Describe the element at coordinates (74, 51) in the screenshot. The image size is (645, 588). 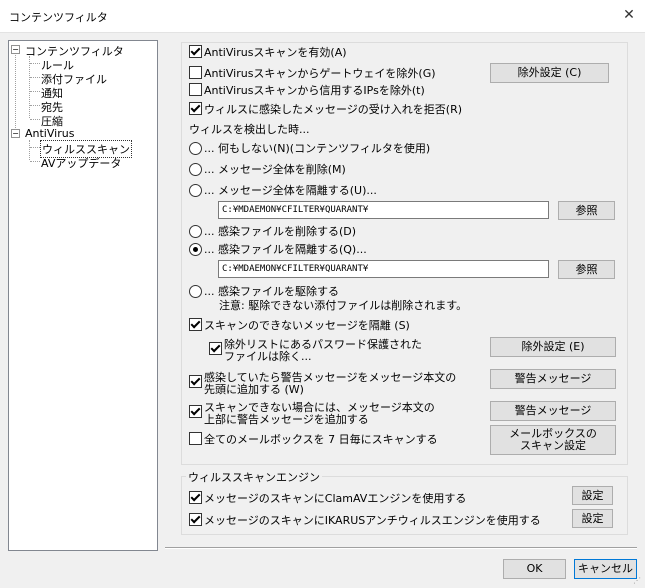
I see `tree-item-content-filter: コンテンツフィルタ` at that location.